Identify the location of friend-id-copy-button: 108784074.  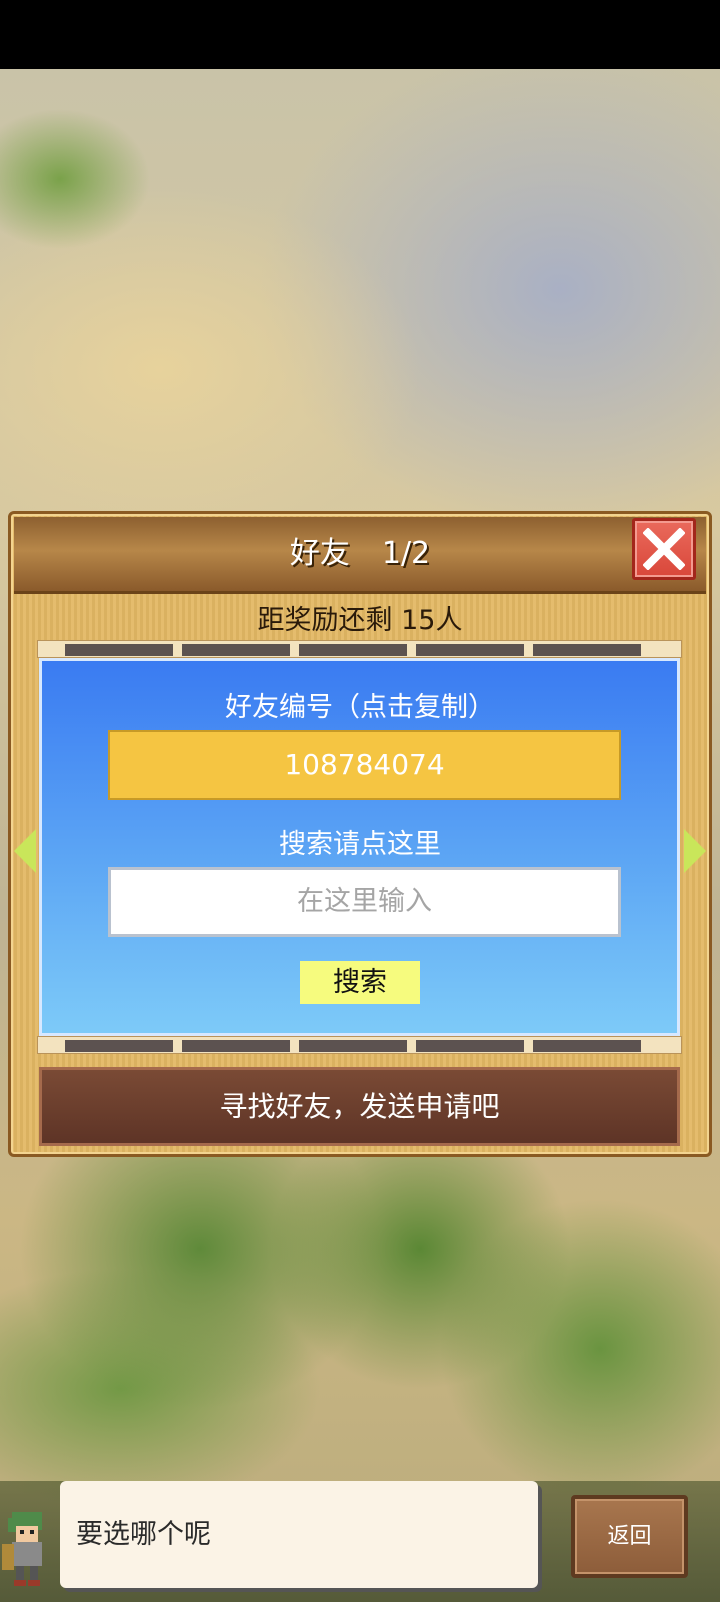
(364, 765).